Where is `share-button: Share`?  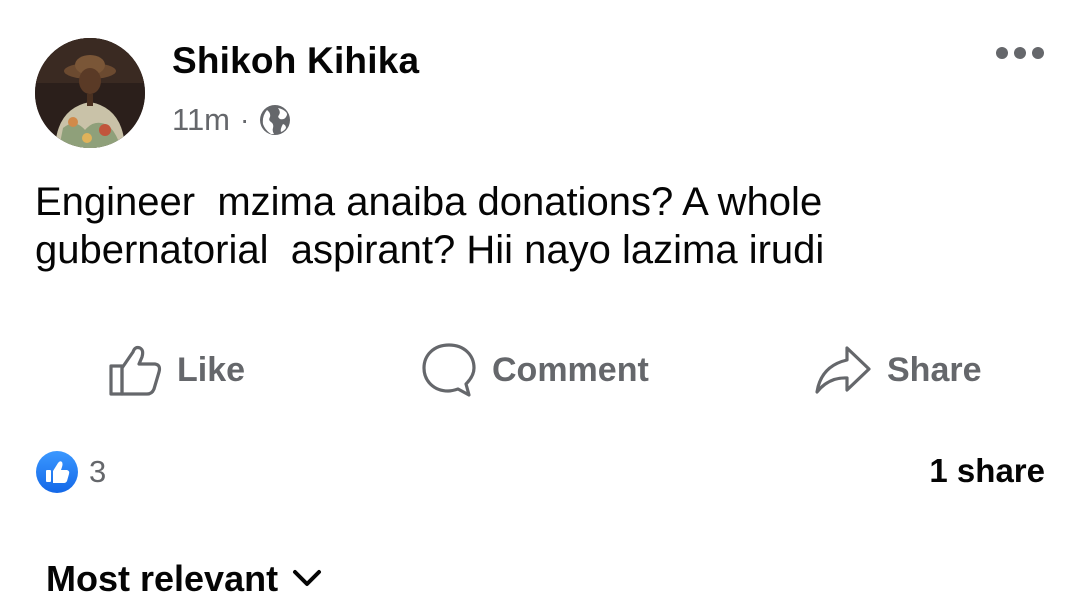 share-button: Share is located at coordinates (897, 370).